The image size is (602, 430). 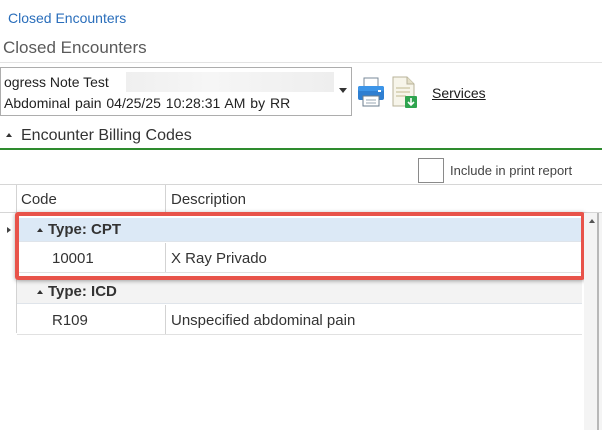 What do you see at coordinates (593, 321) in the screenshot?
I see `vertical-scrollbar` at bounding box center [593, 321].